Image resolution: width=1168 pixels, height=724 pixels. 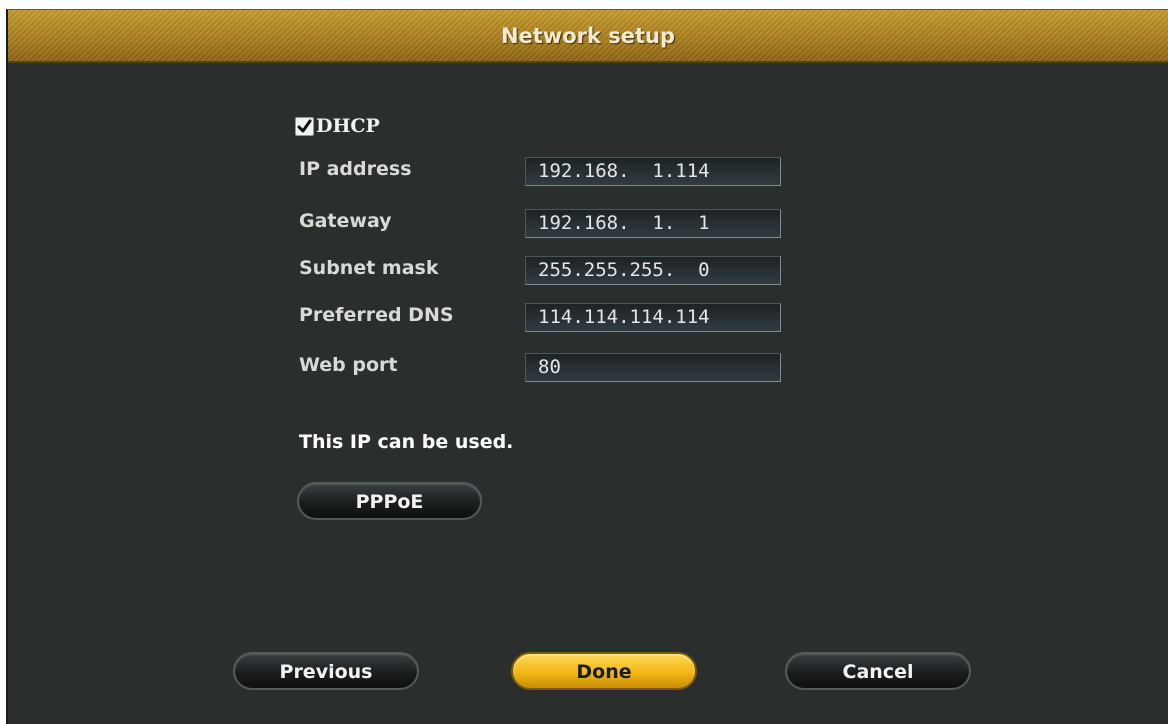 I want to click on checkmark-icon, so click(x=304, y=125).